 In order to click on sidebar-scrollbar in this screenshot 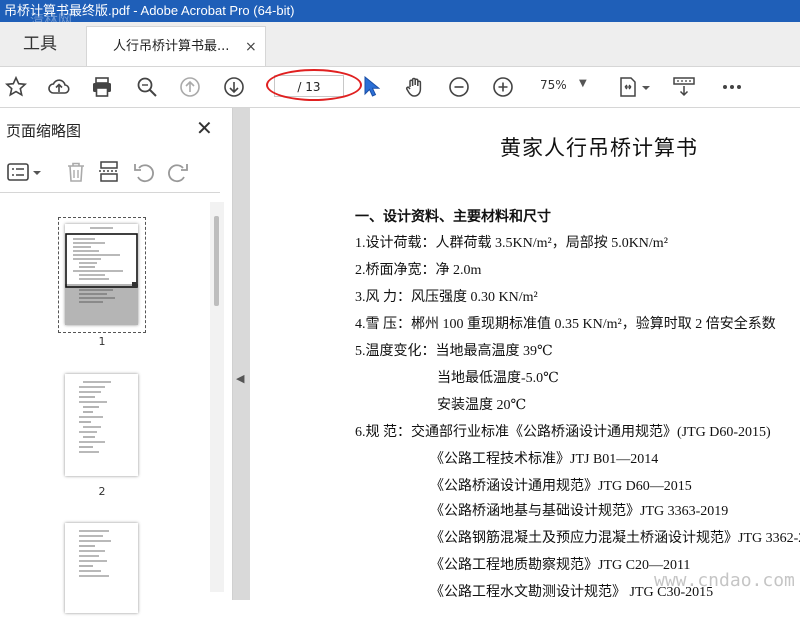, I will do `click(217, 397)`.